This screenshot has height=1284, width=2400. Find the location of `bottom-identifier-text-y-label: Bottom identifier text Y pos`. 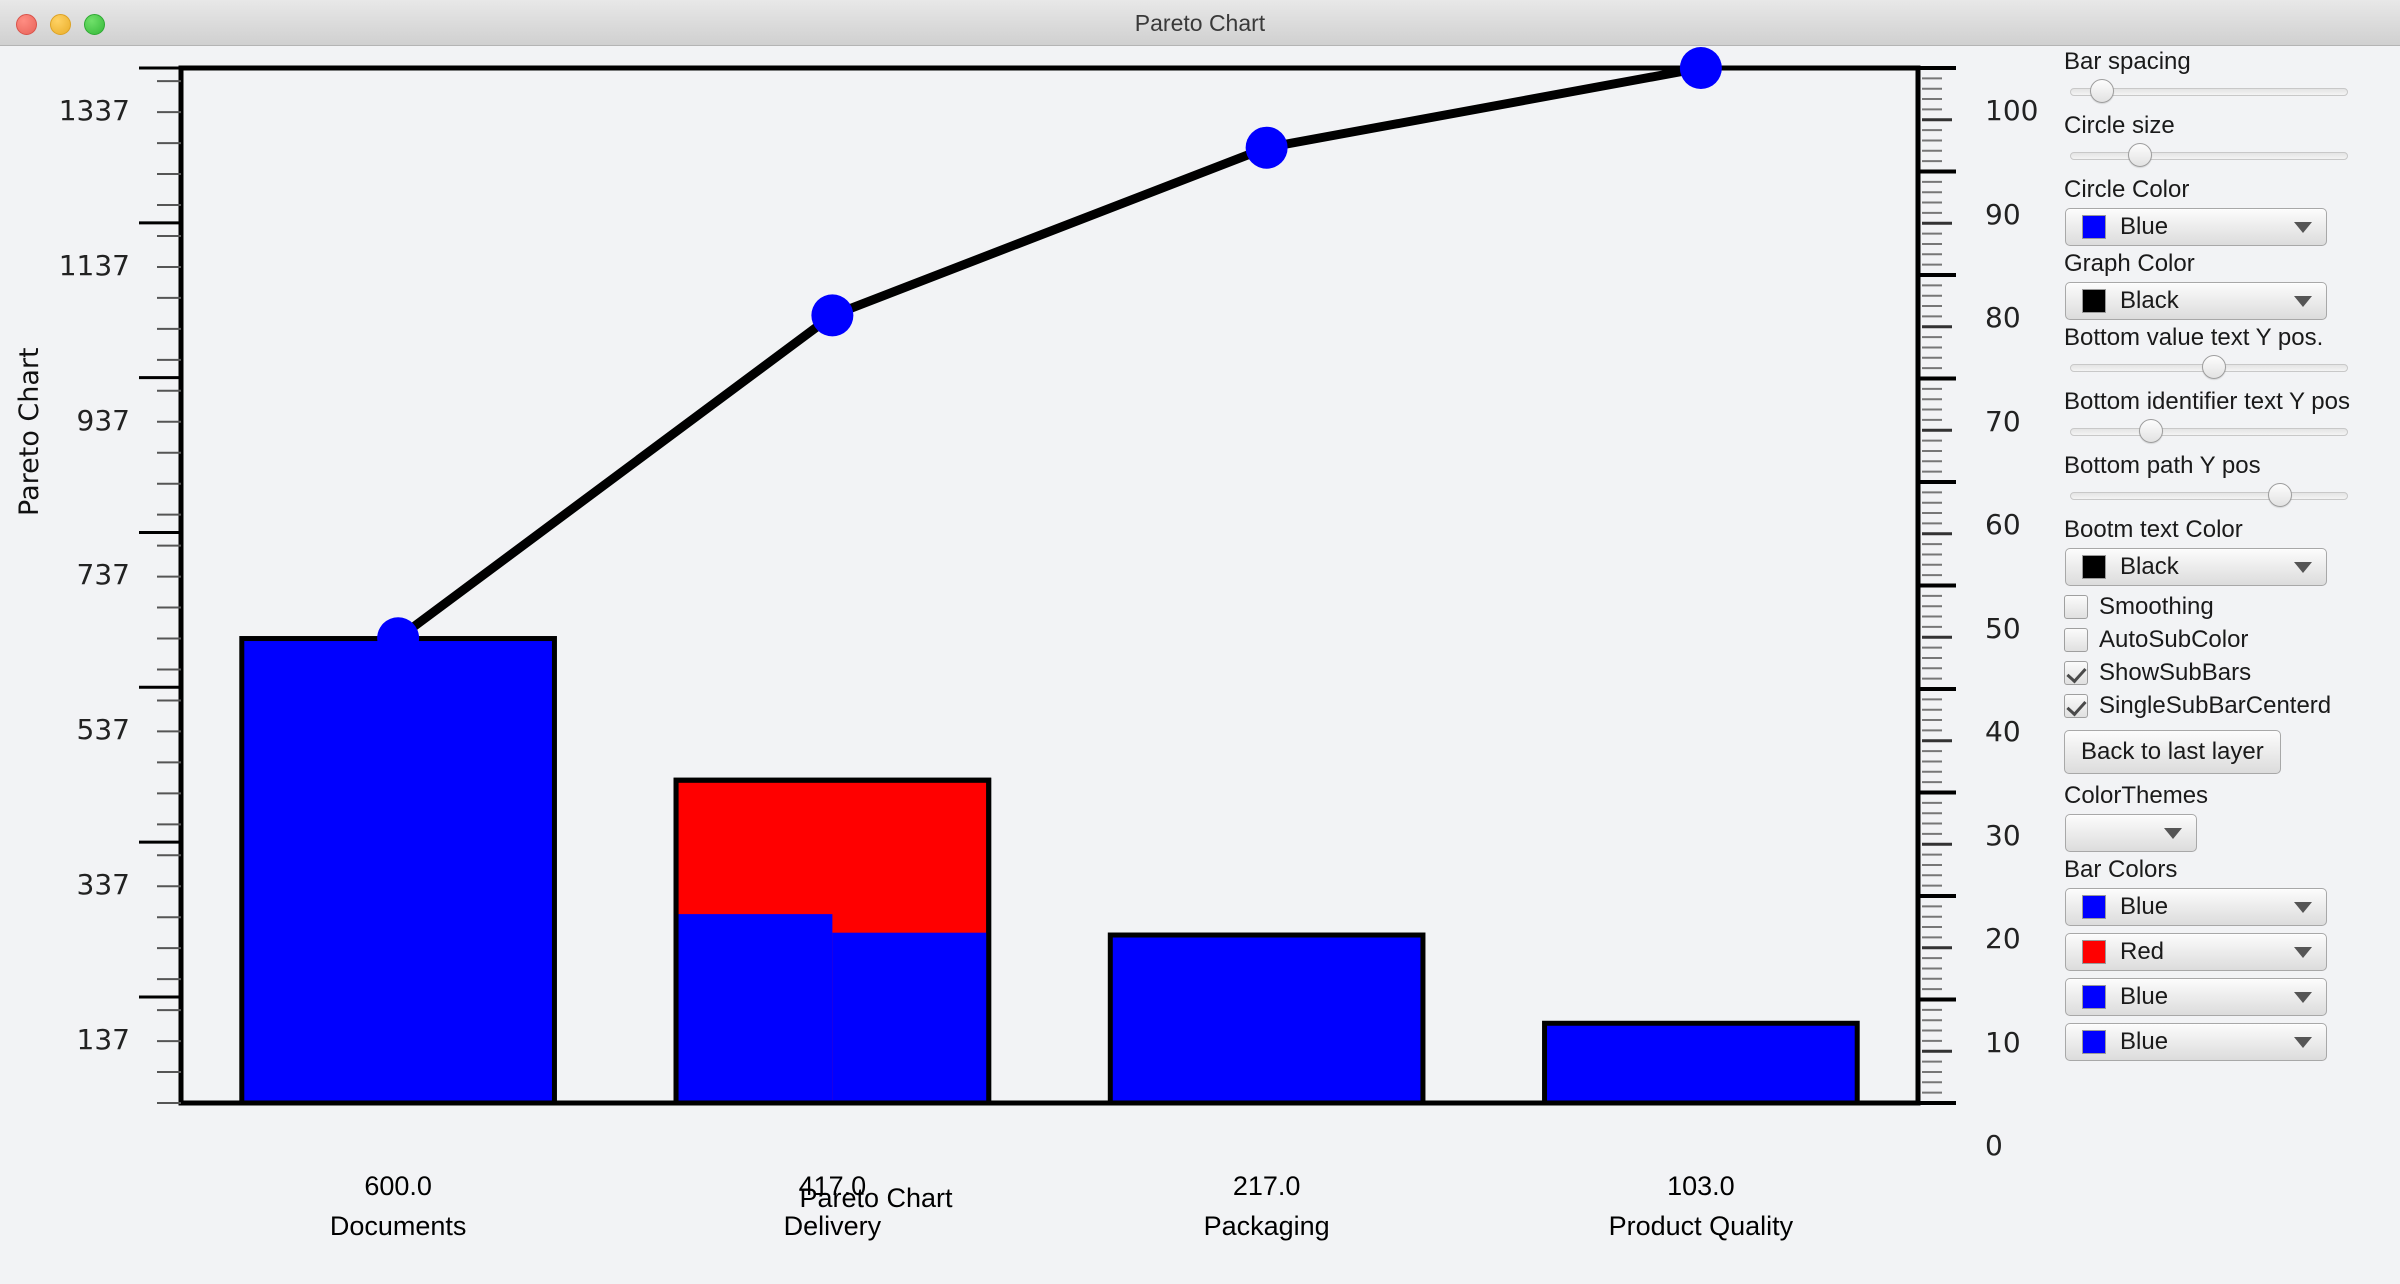

bottom-identifier-text-y-label: Bottom identifier text Y pos is located at coordinates (2207, 401).